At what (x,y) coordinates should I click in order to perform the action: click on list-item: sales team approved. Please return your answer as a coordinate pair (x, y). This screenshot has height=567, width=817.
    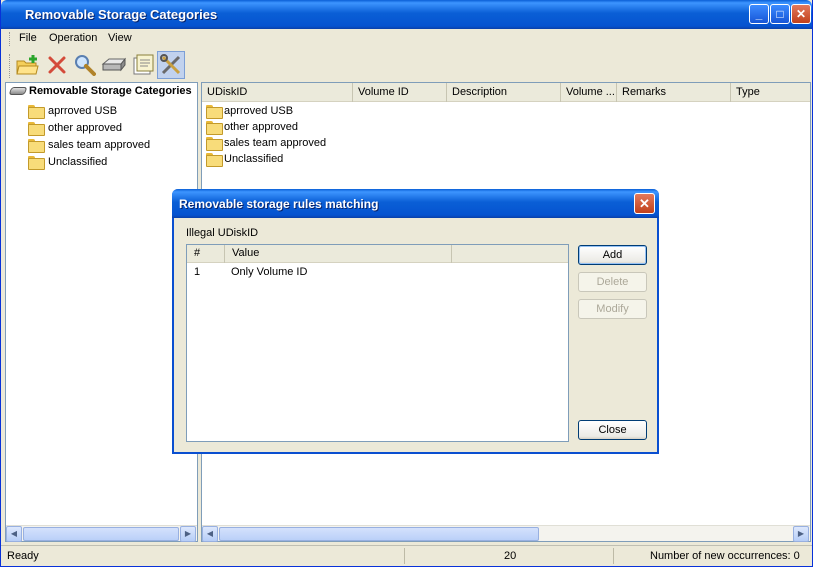
    Looking at the image, I should click on (266, 143).